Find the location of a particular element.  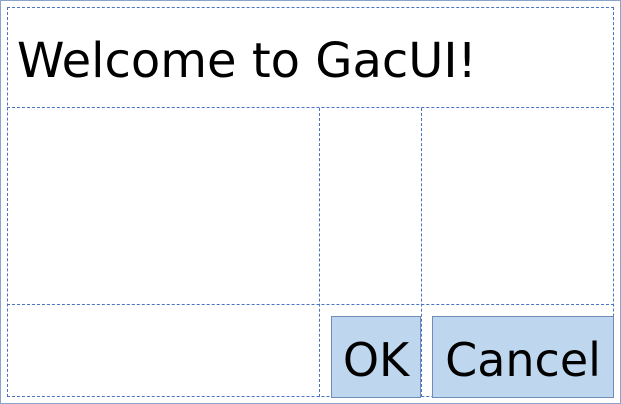

welcome-label: Welcome to GacUI! is located at coordinates (247, 61).